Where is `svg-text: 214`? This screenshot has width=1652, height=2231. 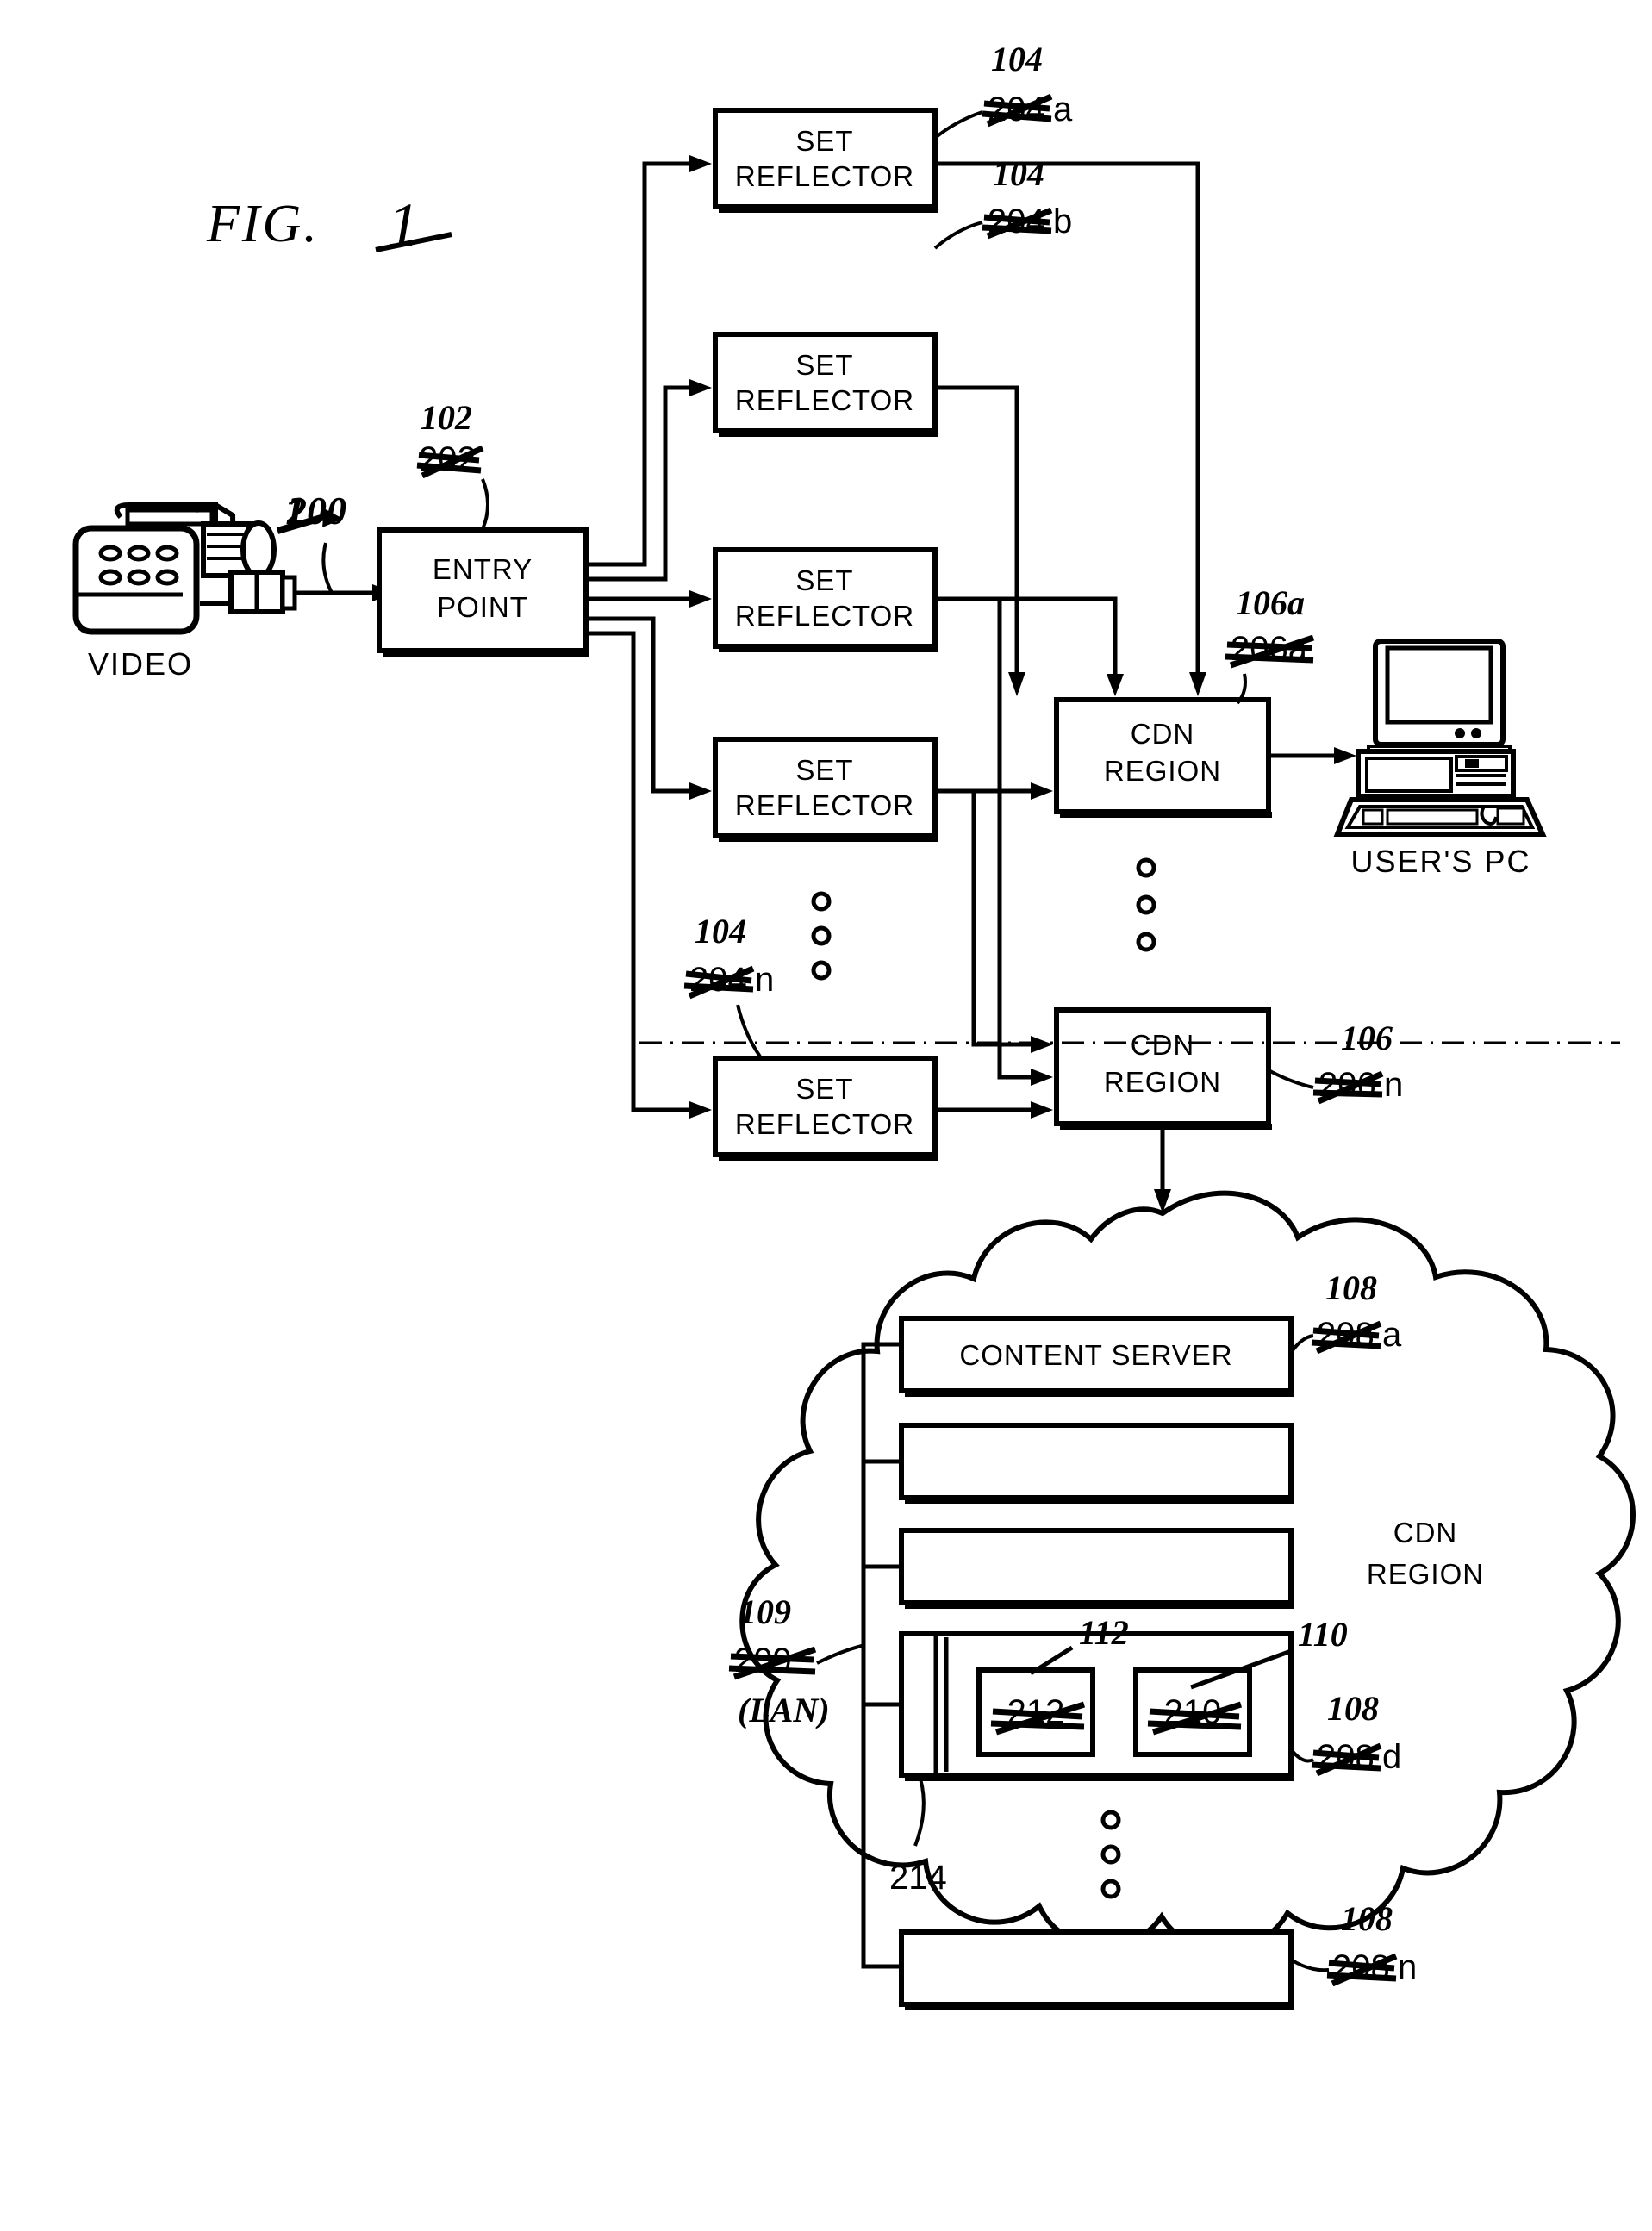
svg-text: 214 is located at coordinates (918, 1878).